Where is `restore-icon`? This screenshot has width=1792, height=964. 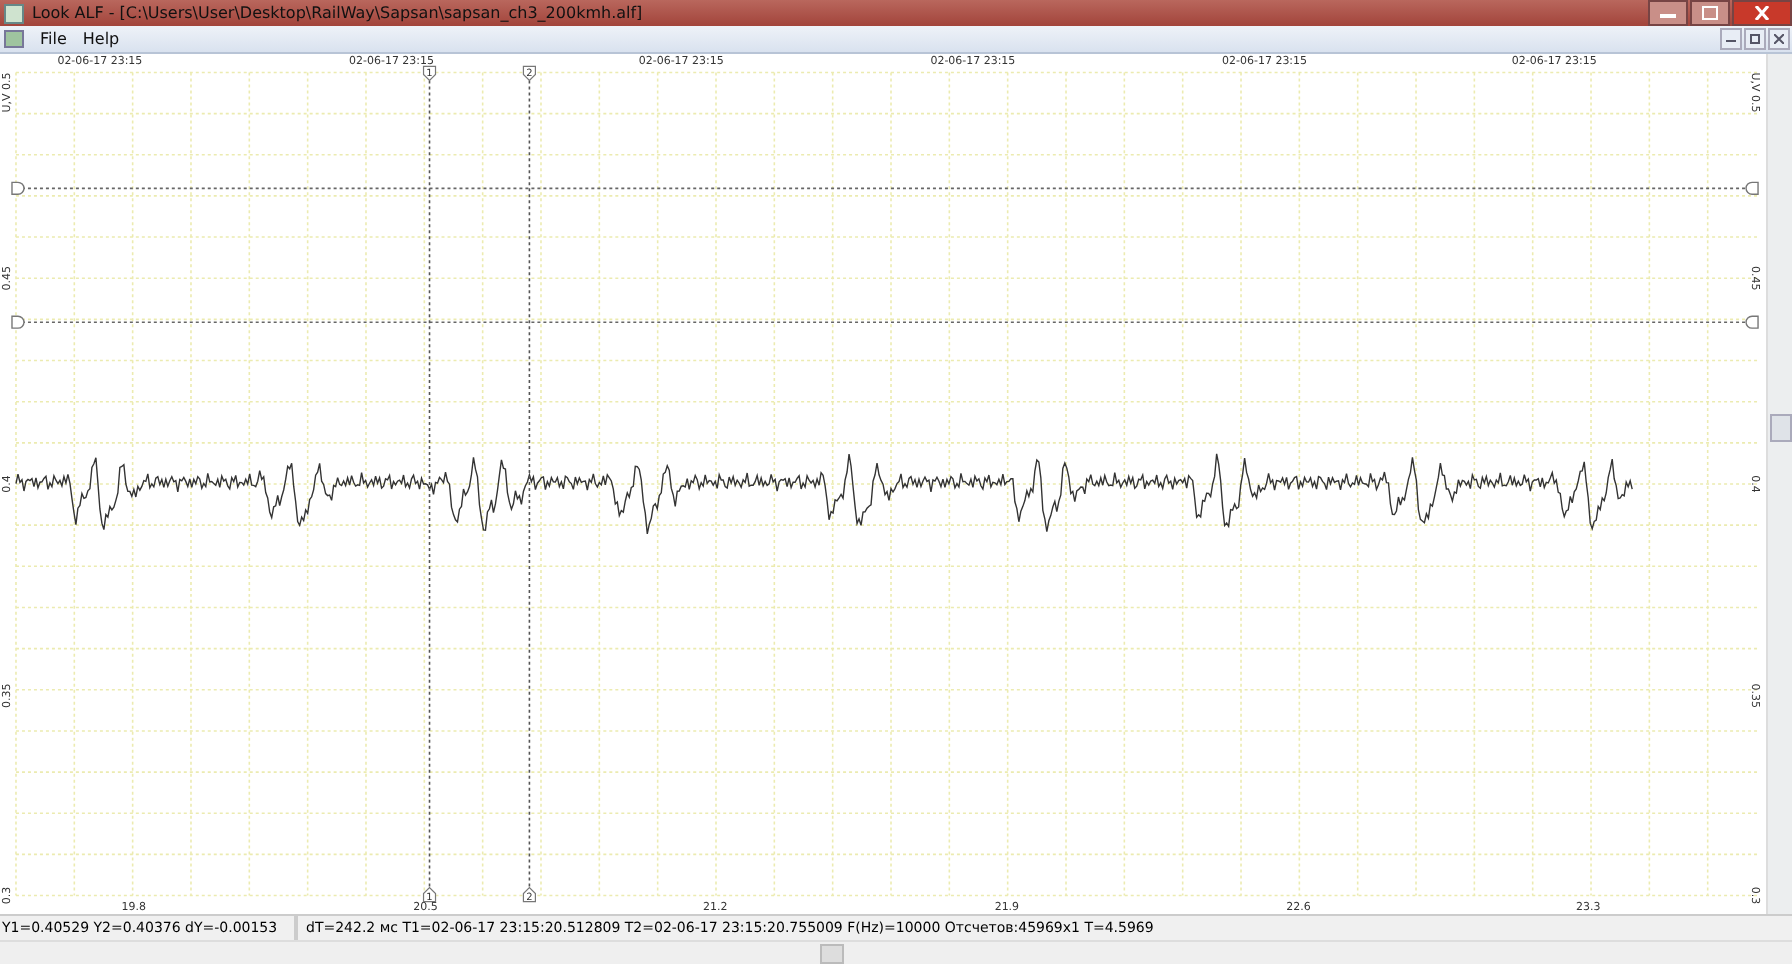
restore-icon is located at coordinates (1755, 39).